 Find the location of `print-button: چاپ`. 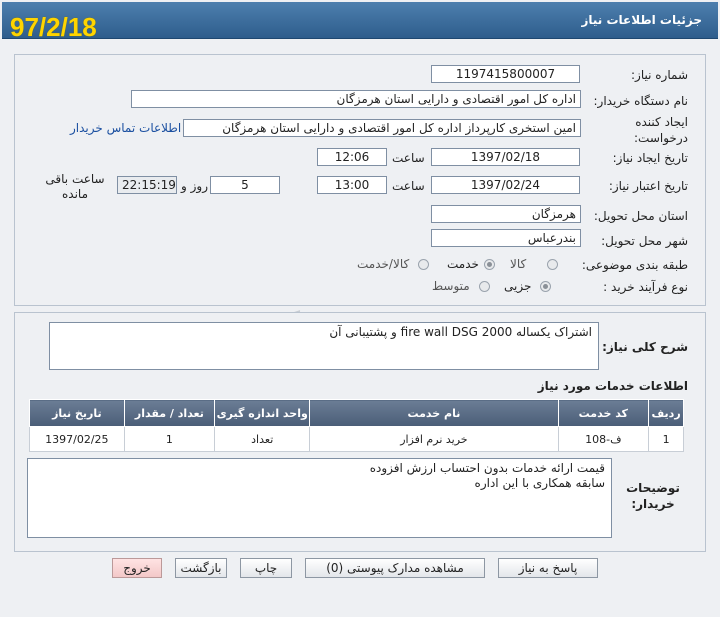

print-button: چاپ is located at coordinates (266, 568).